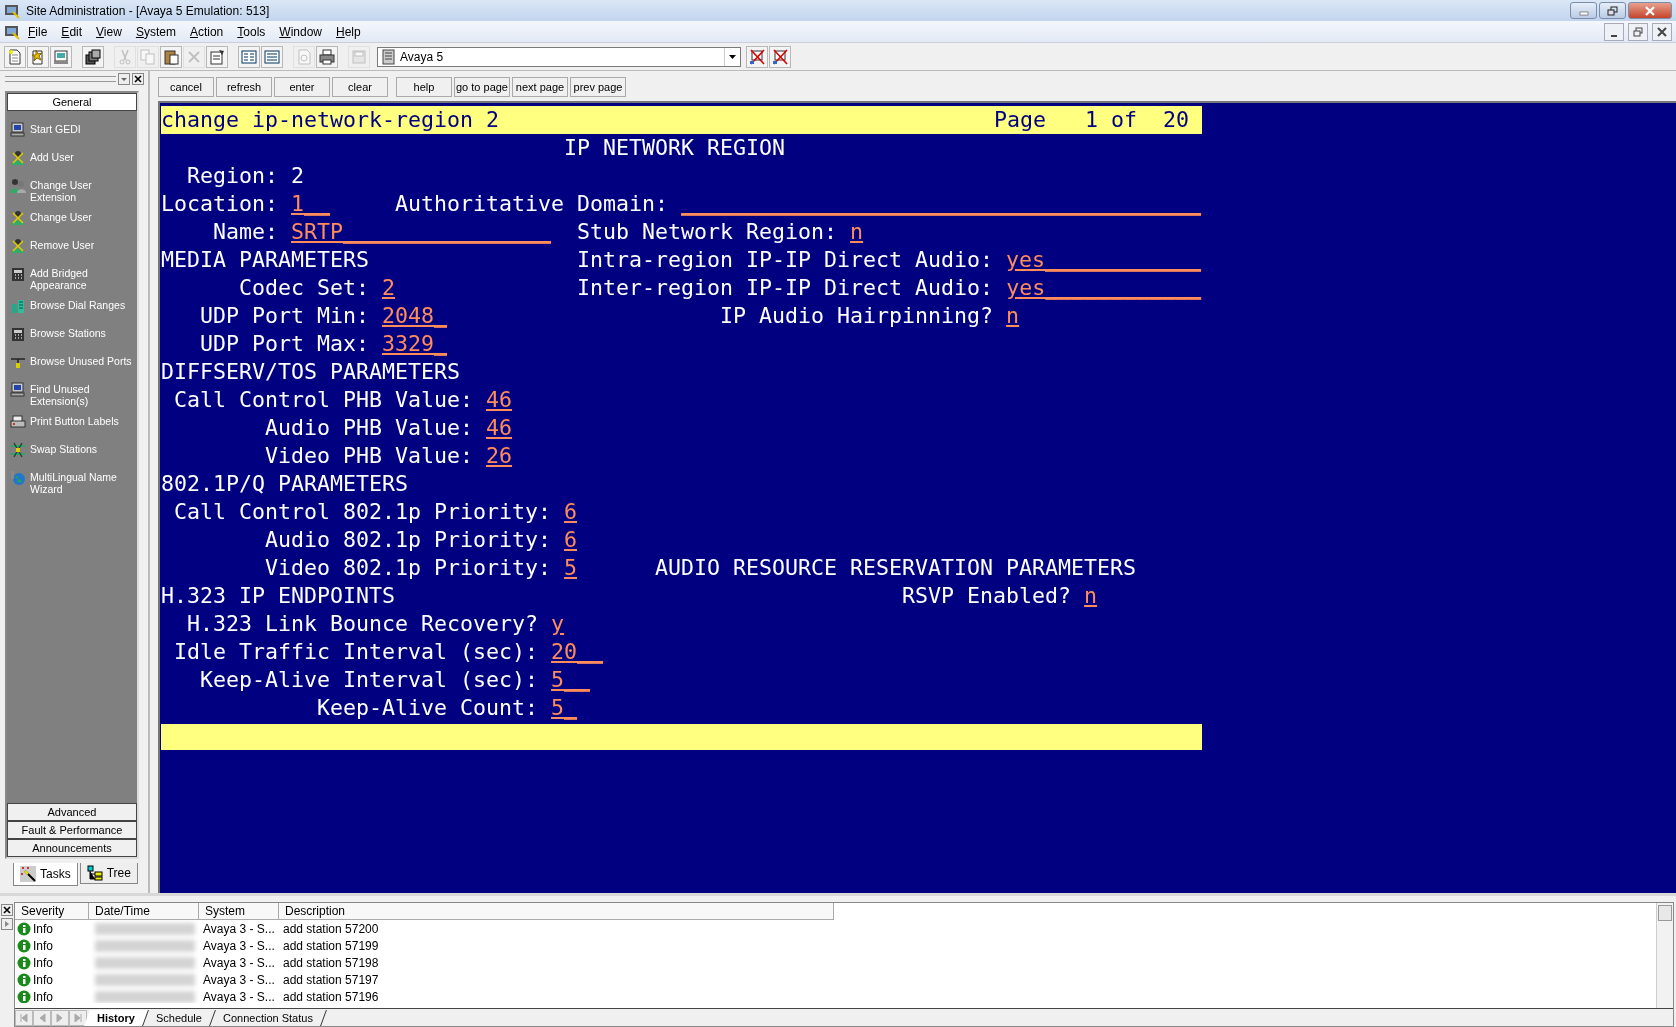  Describe the element at coordinates (144, 911) in the screenshot. I see `column-header: Date/Time` at that location.